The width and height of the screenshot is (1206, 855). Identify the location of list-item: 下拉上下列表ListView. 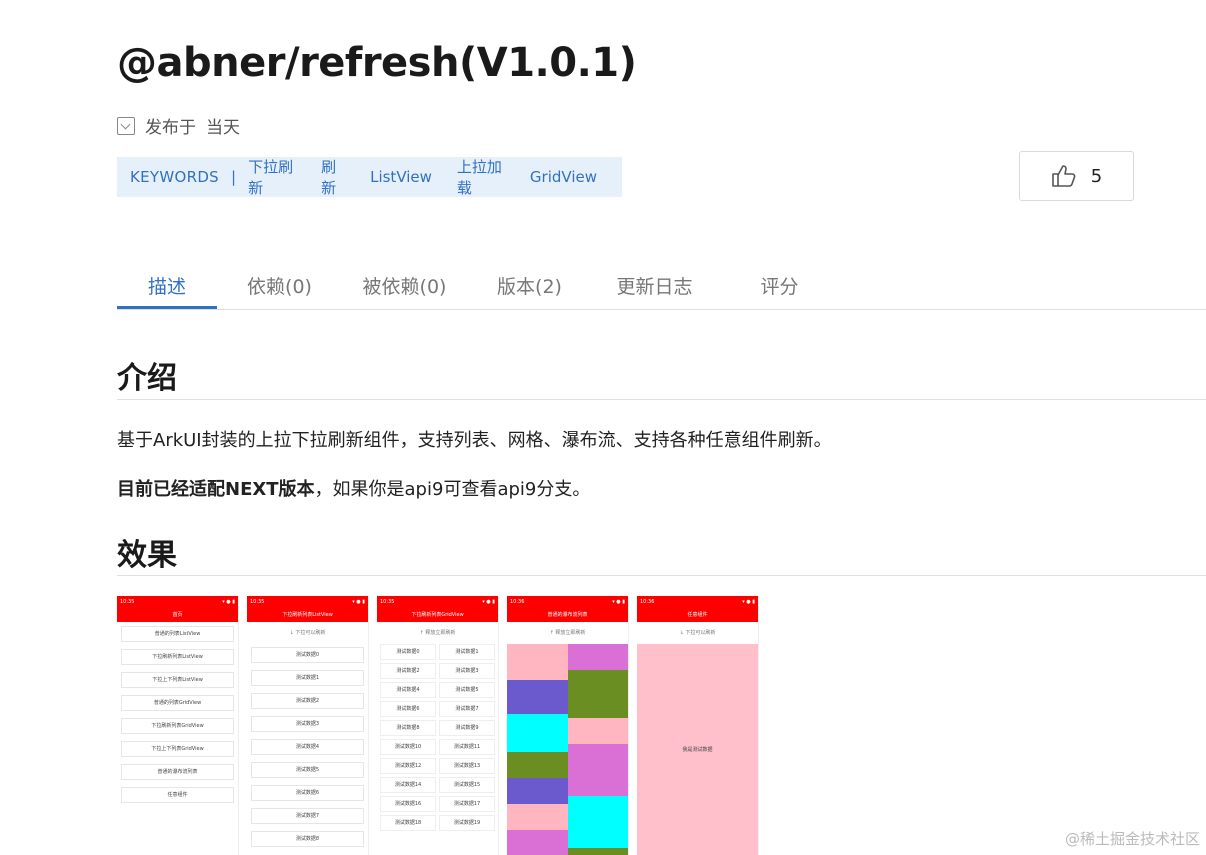
(177, 680).